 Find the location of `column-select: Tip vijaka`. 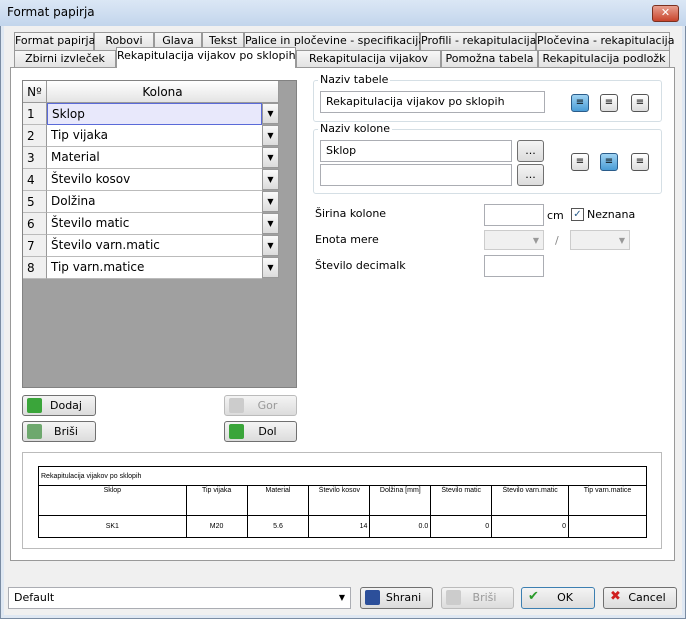

column-select: Tip vijaka is located at coordinates (154, 136).